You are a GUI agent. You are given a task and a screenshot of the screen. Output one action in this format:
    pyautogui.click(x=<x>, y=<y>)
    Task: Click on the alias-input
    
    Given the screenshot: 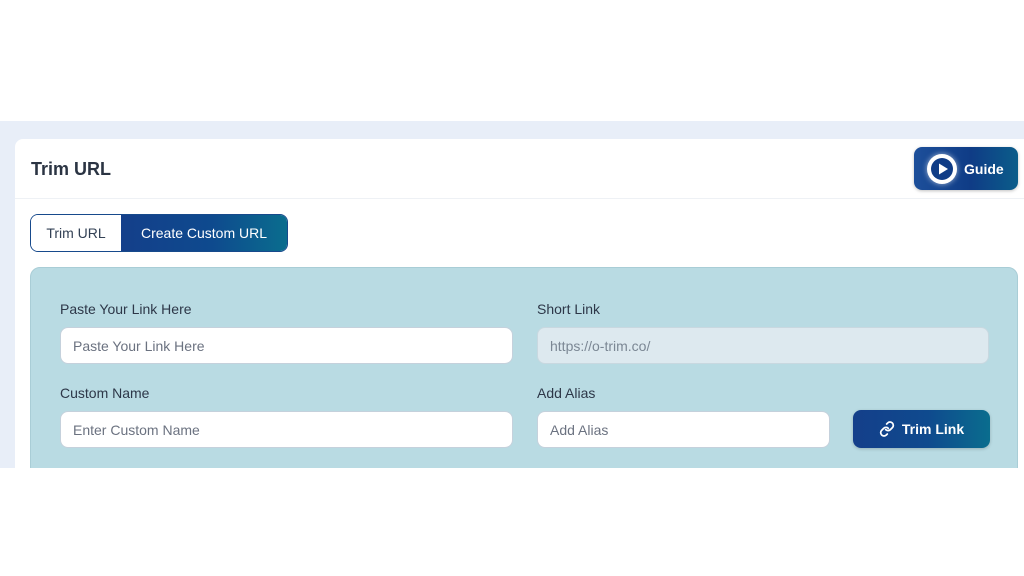 What is the action you would take?
    pyautogui.click(x=683, y=429)
    